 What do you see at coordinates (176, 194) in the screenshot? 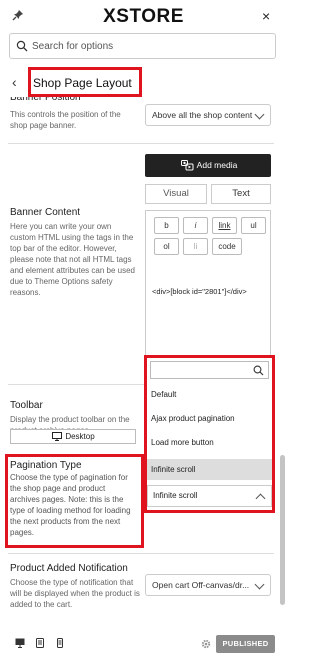
I see `tab-visual: Visual` at bounding box center [176, 194].